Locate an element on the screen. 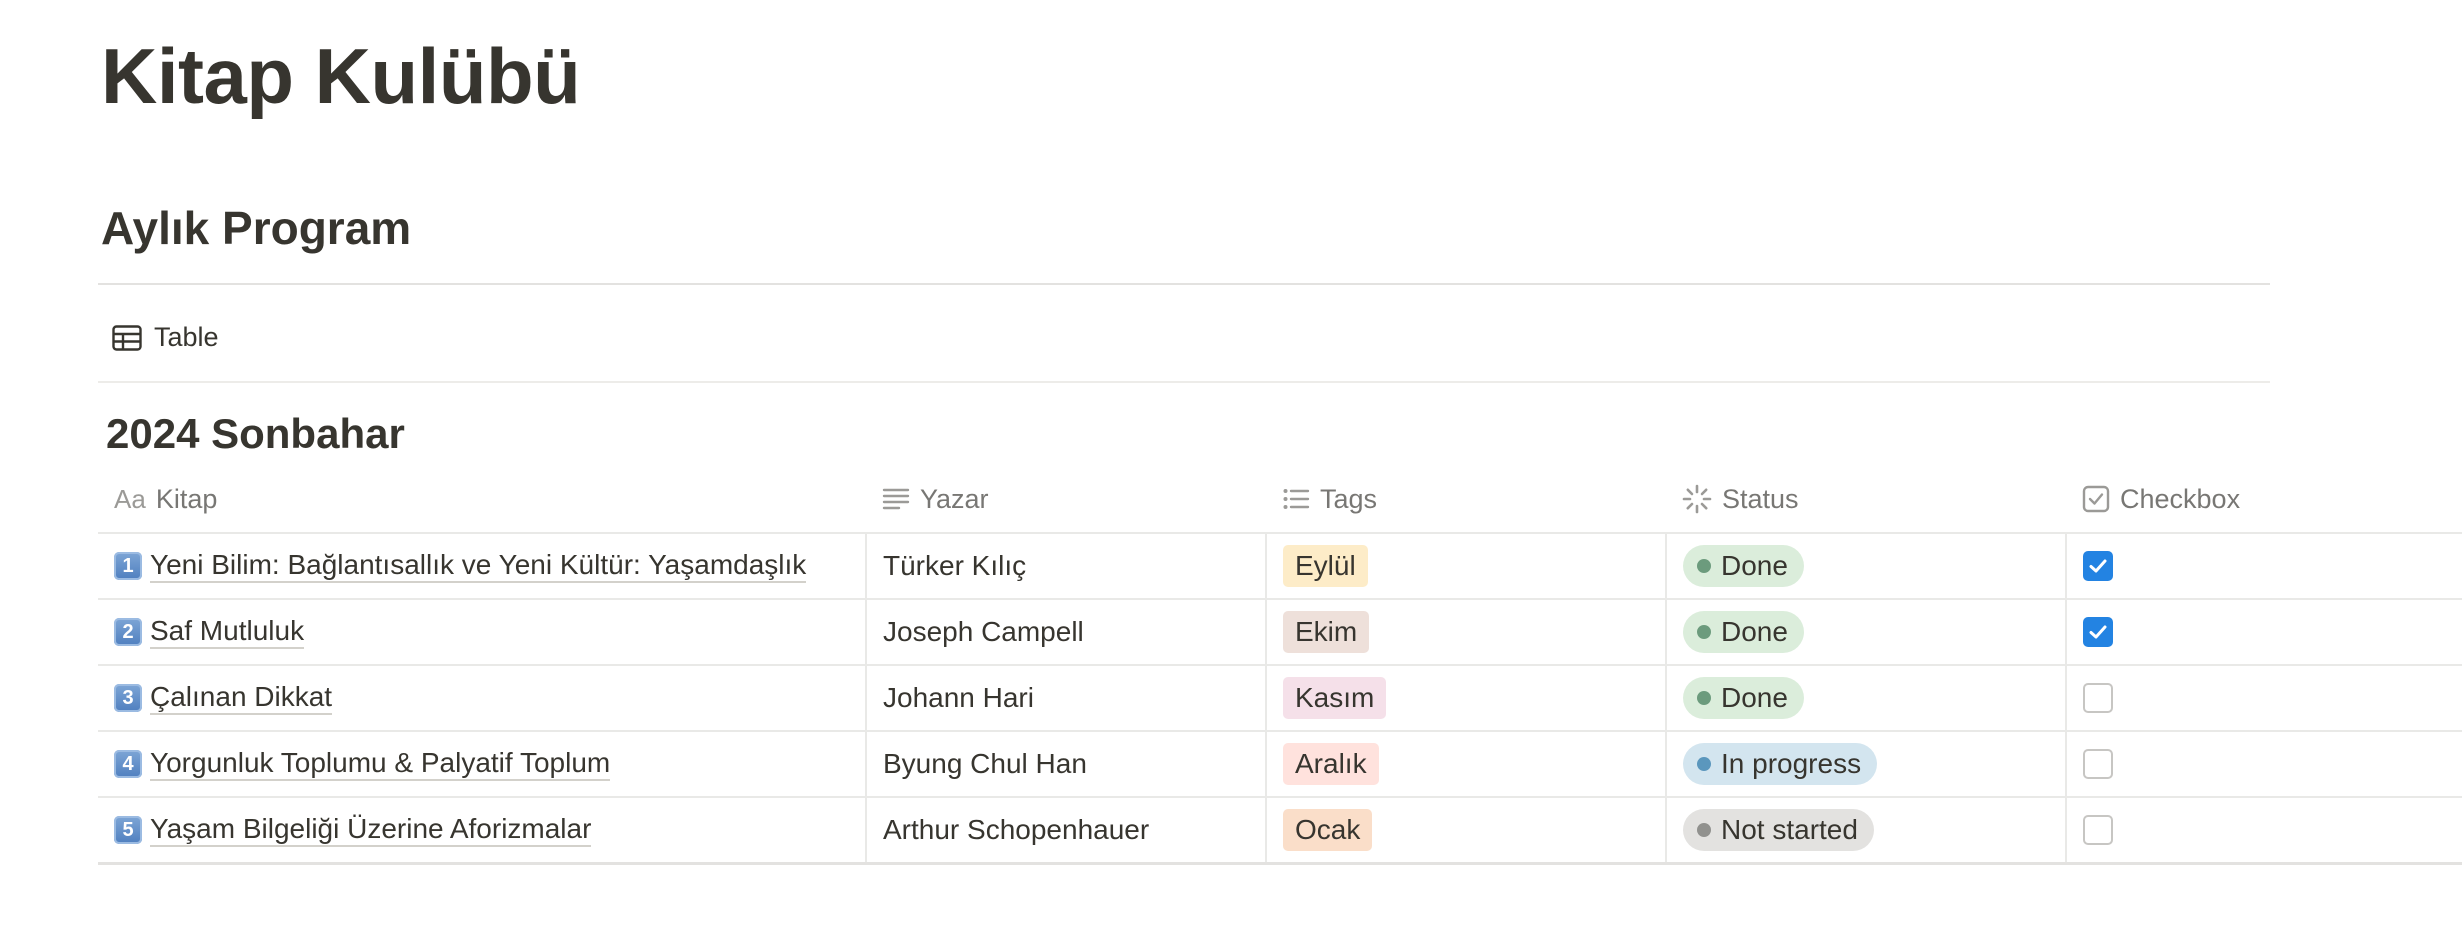 Image resolution: width=2462 pixels, height=932 pixels. table-header-row: Aa Kitap Yazar Tags Status Checkbox is located at coordinates (1280, 500).